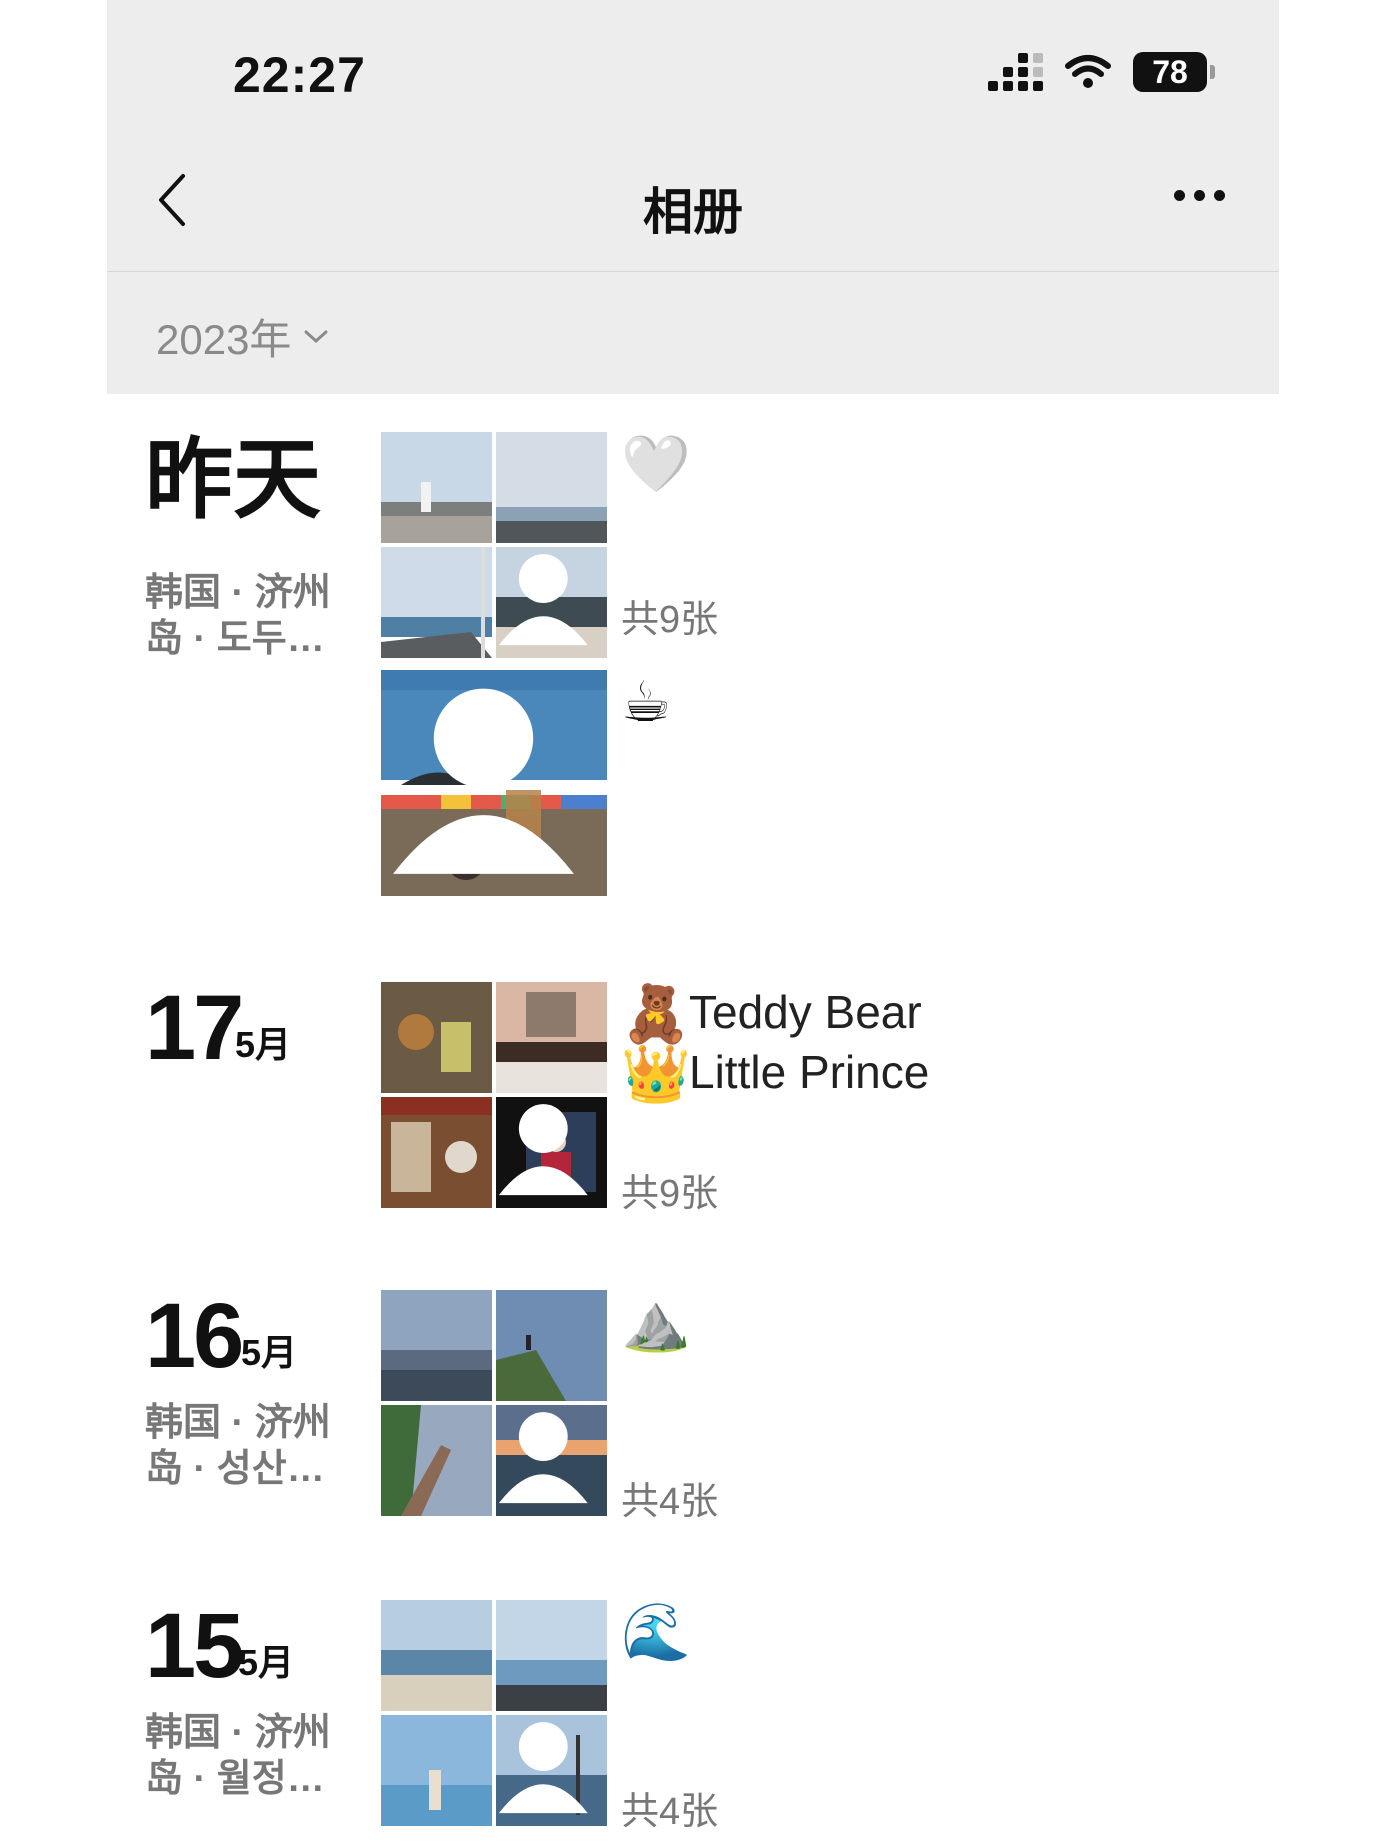 The image size is (1385, 1847). I want to click on header-divider, so click(693, 271).